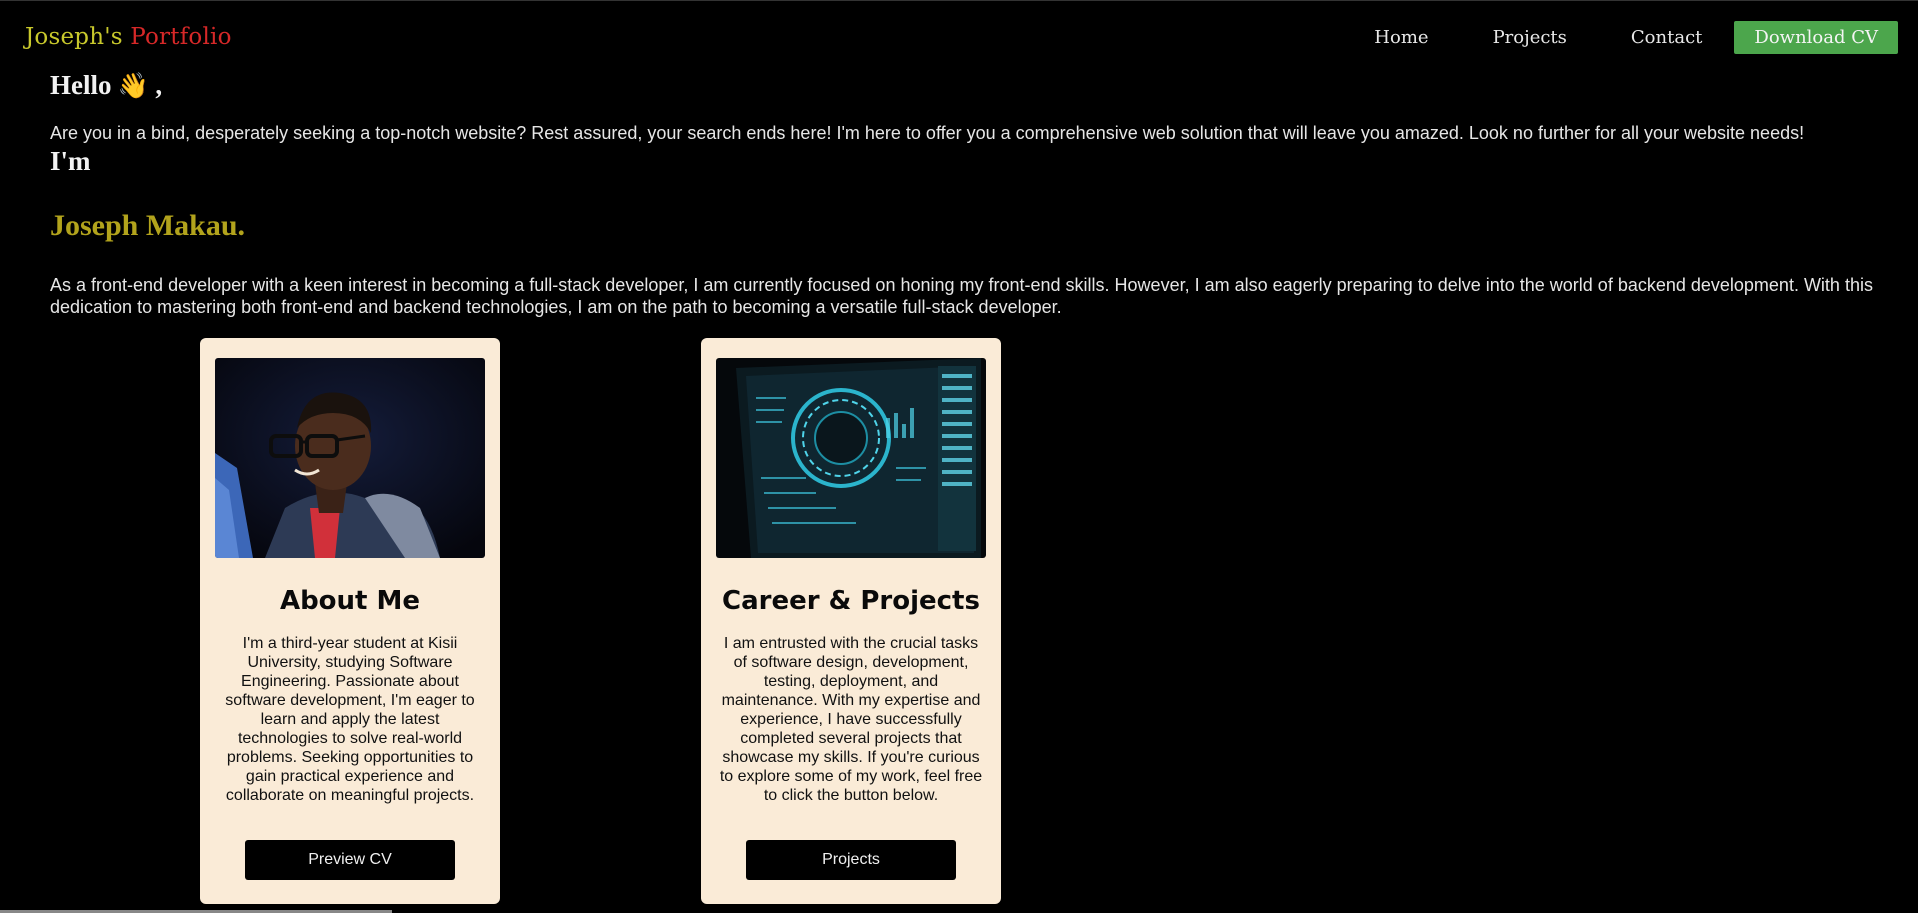  Describe the element at coordinates (1530, 37) in the screenshot. I see `nav-projects-link: Projects` at that location.